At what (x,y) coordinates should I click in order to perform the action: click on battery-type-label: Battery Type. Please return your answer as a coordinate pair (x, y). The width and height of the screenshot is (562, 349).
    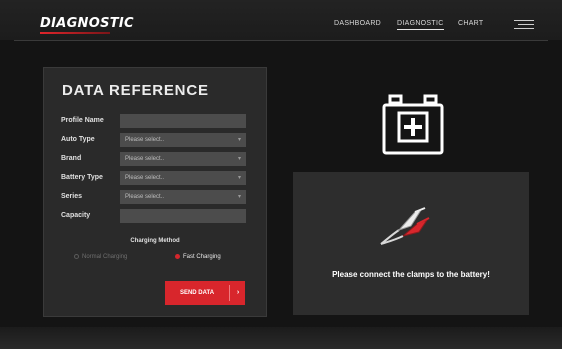
    Looking at the image, I should click on (82, 177).